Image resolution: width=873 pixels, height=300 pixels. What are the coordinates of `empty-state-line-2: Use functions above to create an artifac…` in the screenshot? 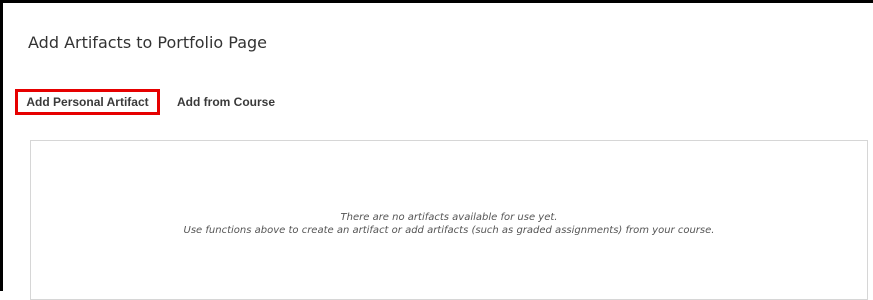 It's located at (449, 230).